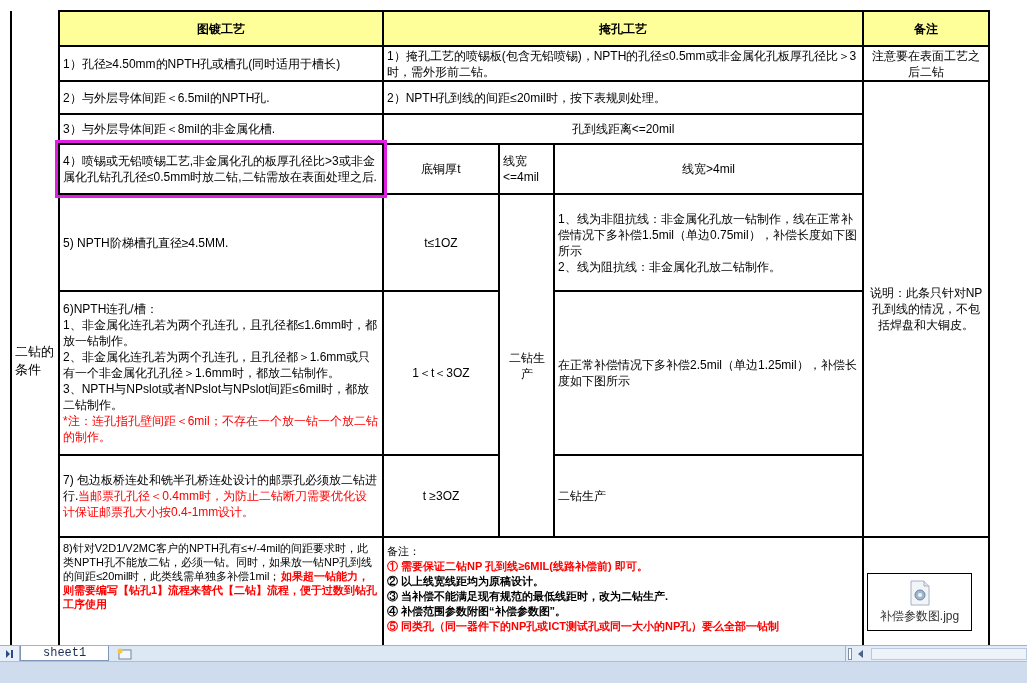 Image resolution: width=1027 pixels, height=683 pixels. I want to click on cell-text: 在正常补偿情况下多补偿2.5mil（单边1.25mil），补偿长度如下图所示, so click(708, 373).